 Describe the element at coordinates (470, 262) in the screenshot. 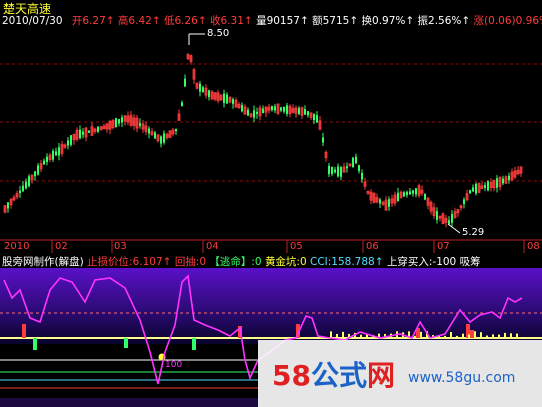

I see `accumulate-label: 吸筹` at that location.